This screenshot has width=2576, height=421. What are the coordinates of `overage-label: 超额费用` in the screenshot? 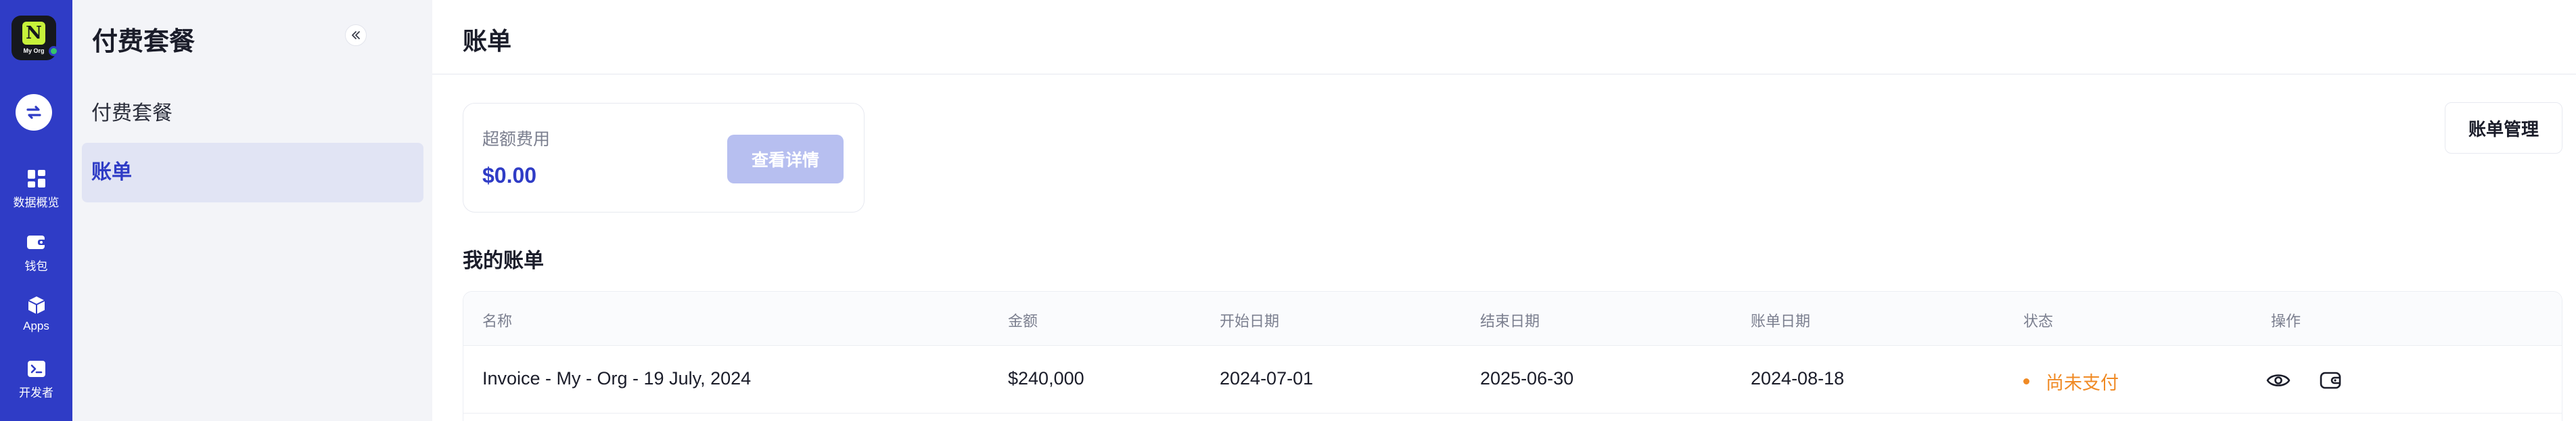 It's located at (516, 139).